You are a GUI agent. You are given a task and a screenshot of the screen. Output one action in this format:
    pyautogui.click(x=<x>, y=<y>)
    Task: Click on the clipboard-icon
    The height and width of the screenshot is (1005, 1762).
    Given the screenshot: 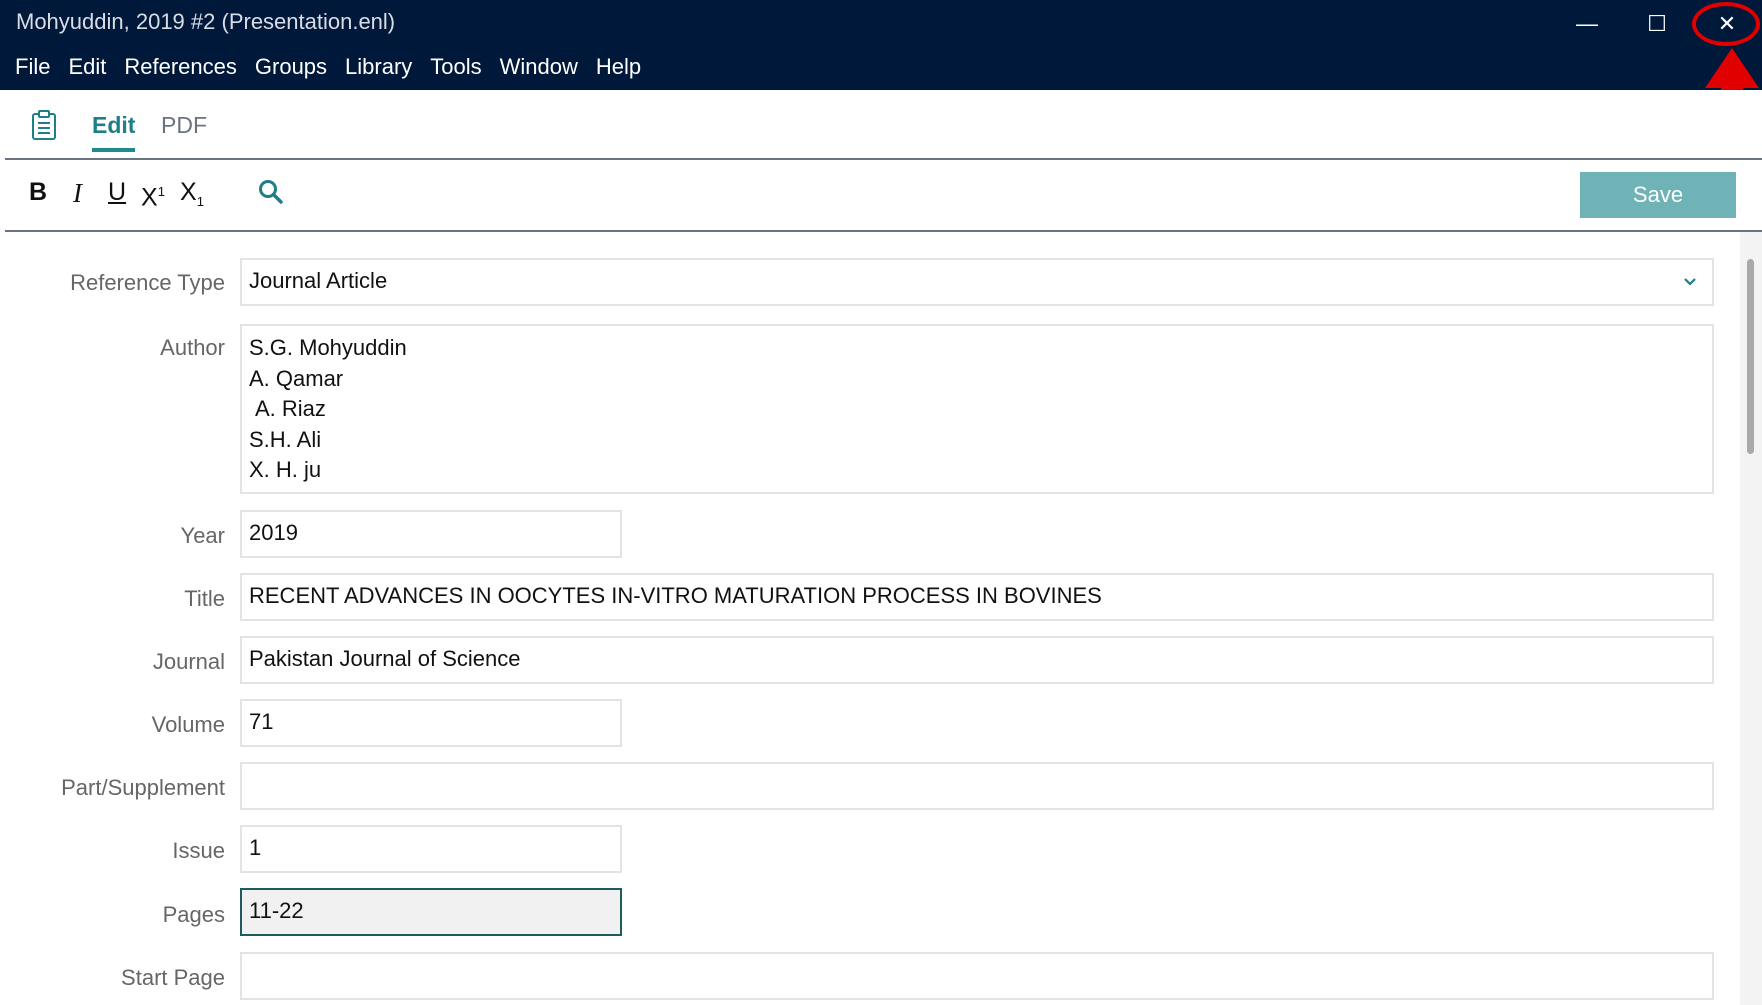 What is the action you would take?
    pyautogui.click(x=44, y=125)
    